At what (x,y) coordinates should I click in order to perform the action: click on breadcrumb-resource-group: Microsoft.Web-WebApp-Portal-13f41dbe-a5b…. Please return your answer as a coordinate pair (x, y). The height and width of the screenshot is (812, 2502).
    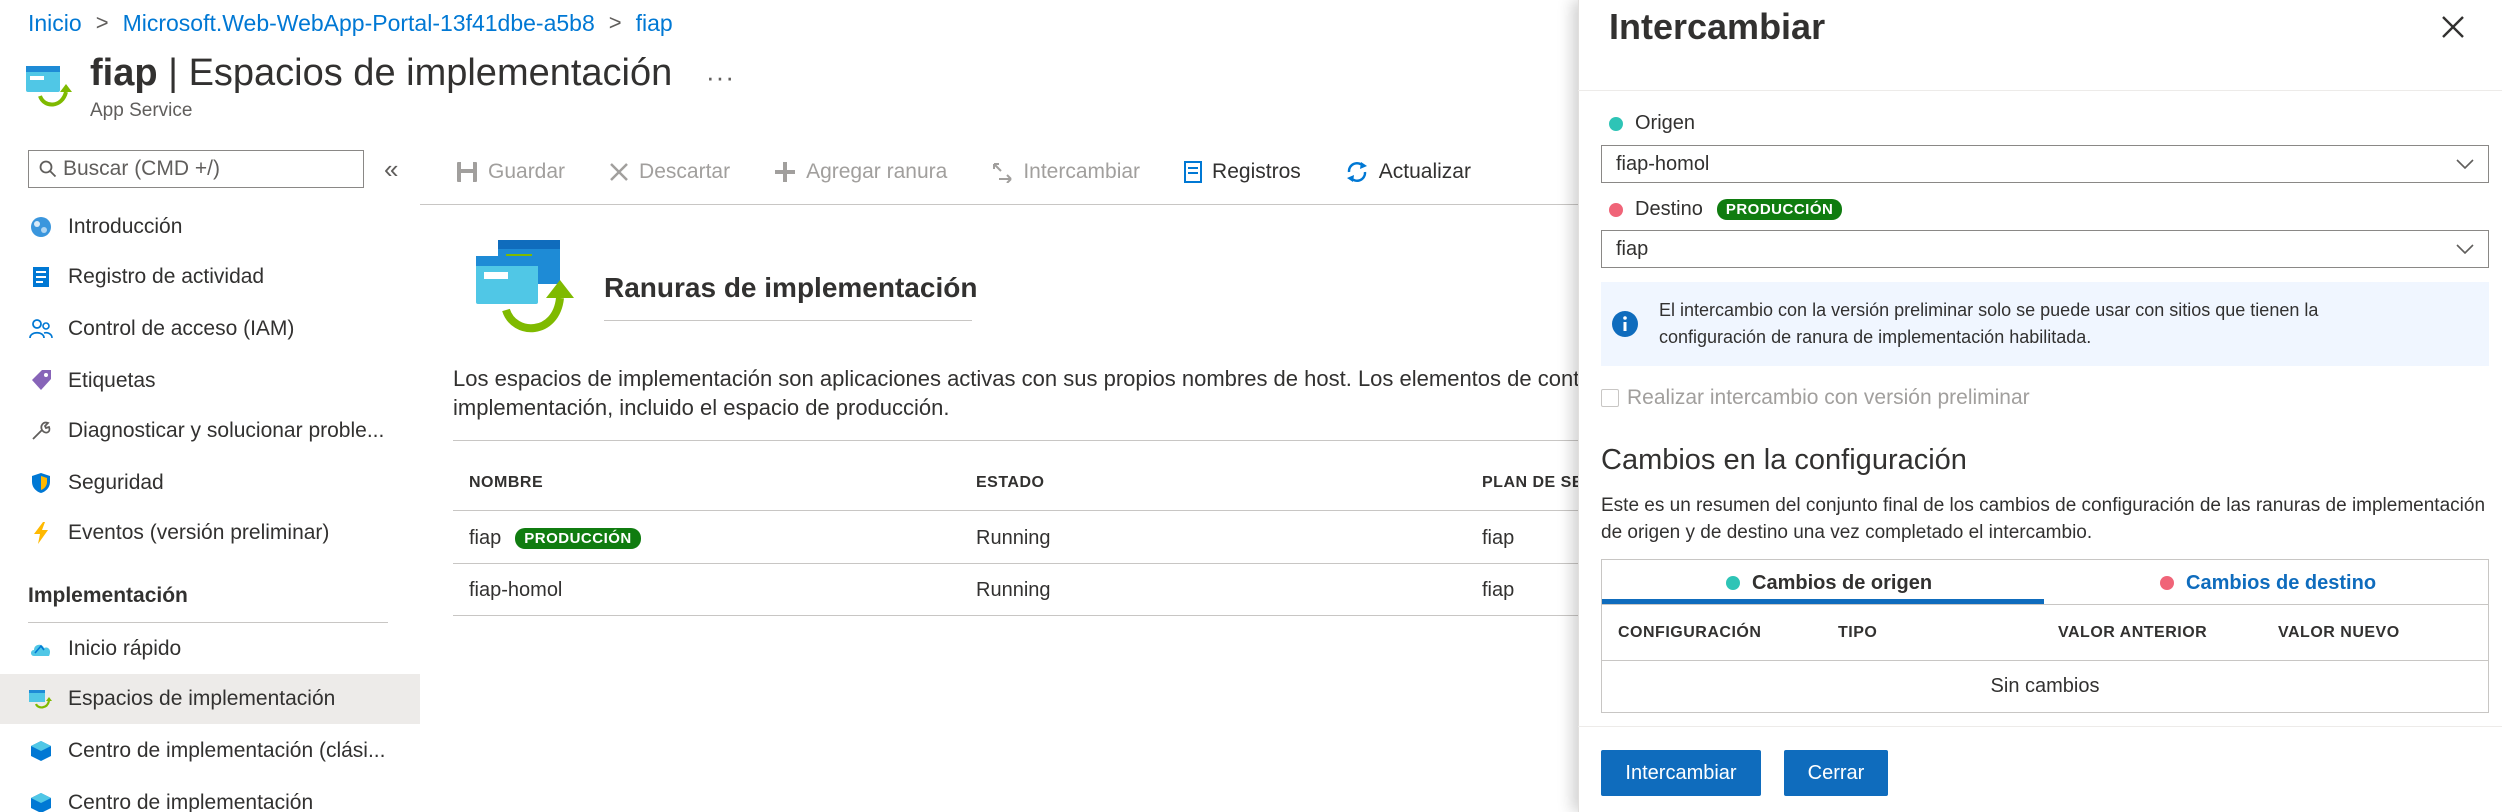
    Looking at the image, I should click on (359, 23).